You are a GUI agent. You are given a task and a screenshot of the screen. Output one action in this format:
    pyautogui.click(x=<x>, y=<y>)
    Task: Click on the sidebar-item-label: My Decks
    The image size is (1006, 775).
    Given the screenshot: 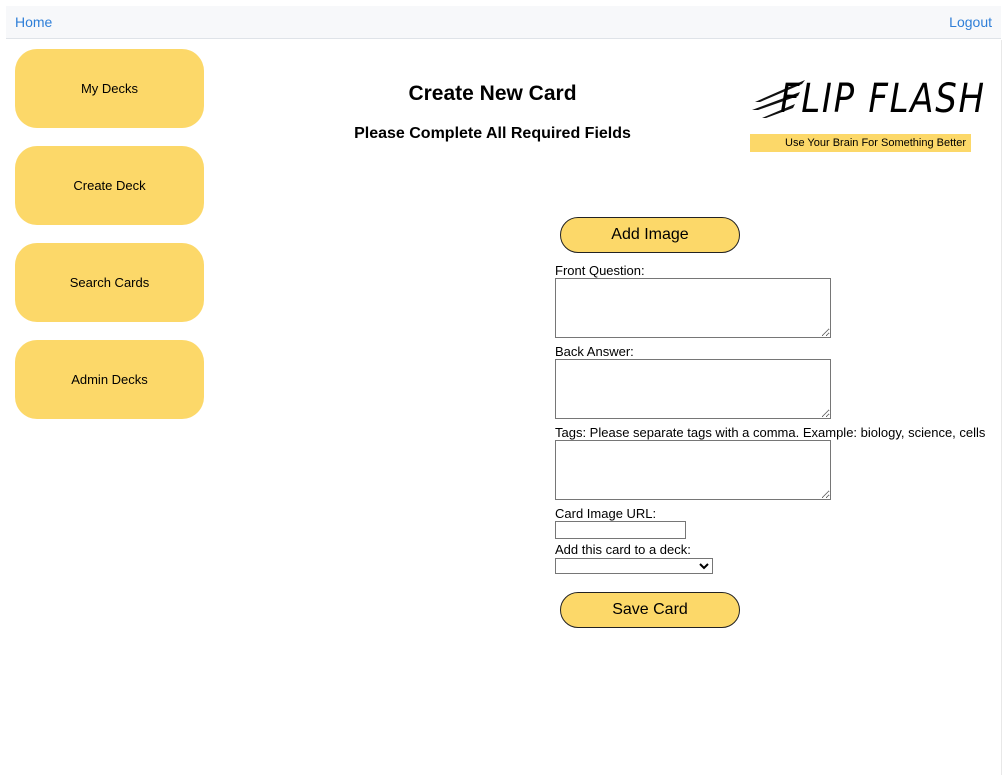 What is the action you would take?
    pyautogui.click(x=109, y=88)
    